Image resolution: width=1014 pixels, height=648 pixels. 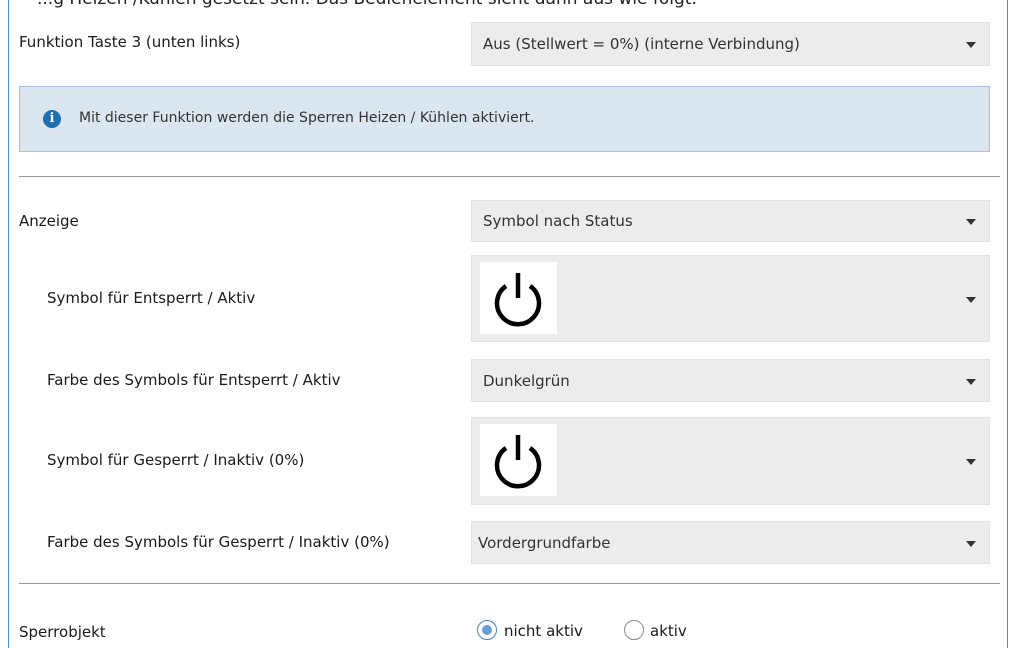 What do you see at coordinates (176, 460) in the screenshot?
I see `symbol-inaktiv-label: Symbol für Gesperrt / Inaktiv (0%)` at bounding box center [176, 460].